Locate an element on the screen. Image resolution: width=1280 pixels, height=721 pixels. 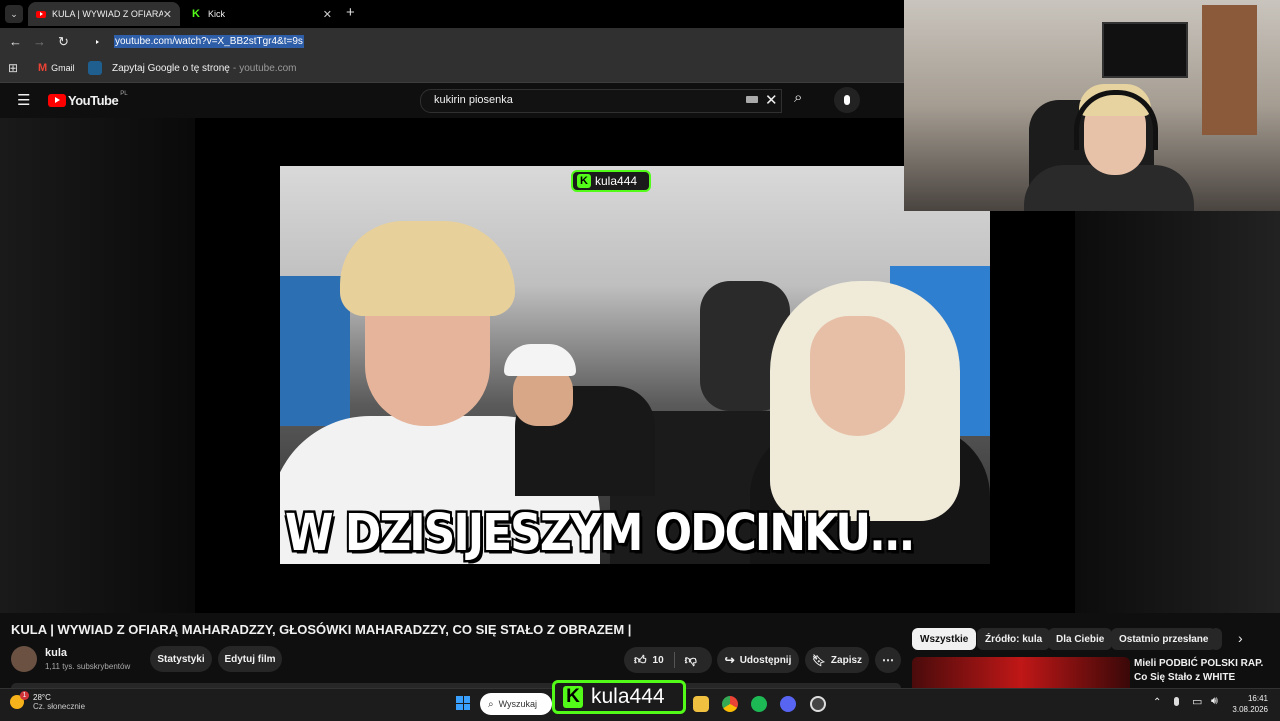
bookmark-icon: 🔖︎ is located at coordinates (818, 660).